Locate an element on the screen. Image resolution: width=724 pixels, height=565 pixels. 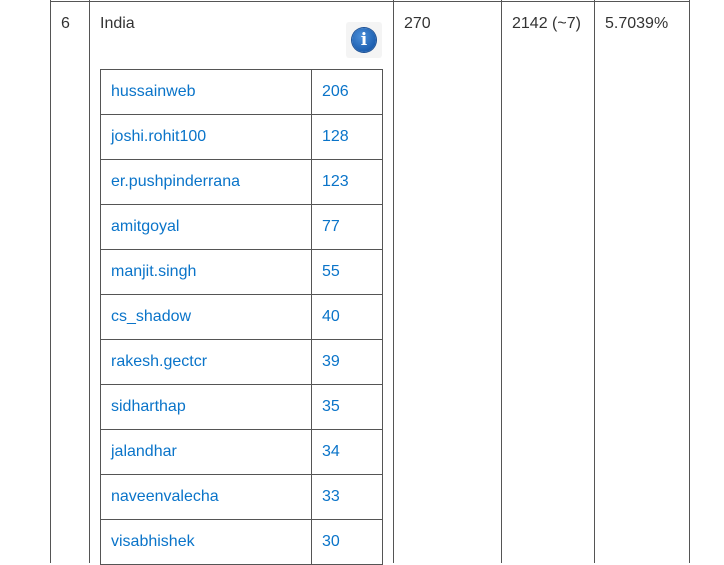
contributor-name-cell: er.pushpinderrana is located at coordinates (206, 182).